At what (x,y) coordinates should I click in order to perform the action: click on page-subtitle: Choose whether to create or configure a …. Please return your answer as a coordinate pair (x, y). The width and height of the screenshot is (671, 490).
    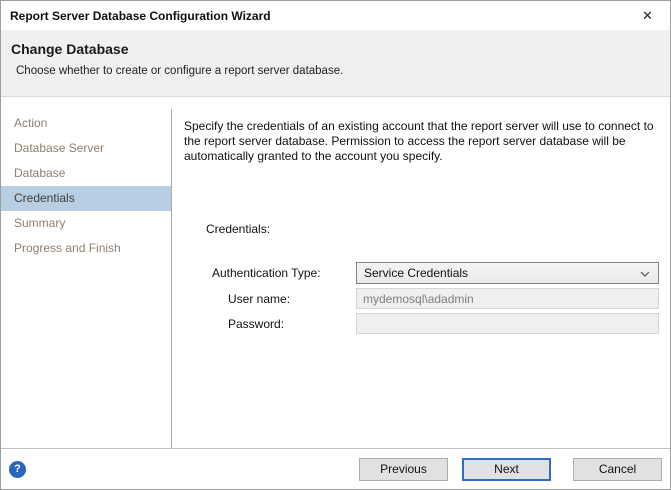
    Looking at the image, I should click on (180, 71).